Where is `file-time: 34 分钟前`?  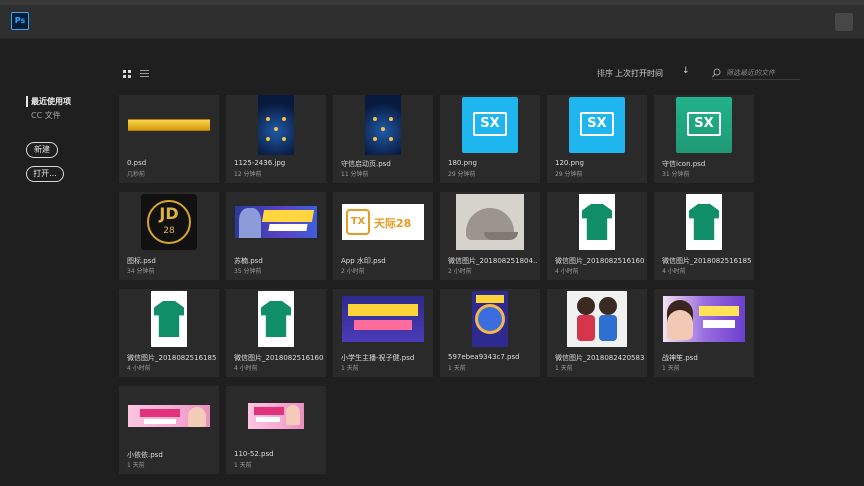 file-time: 34 分钟前 is located at coordinates (141, 271).